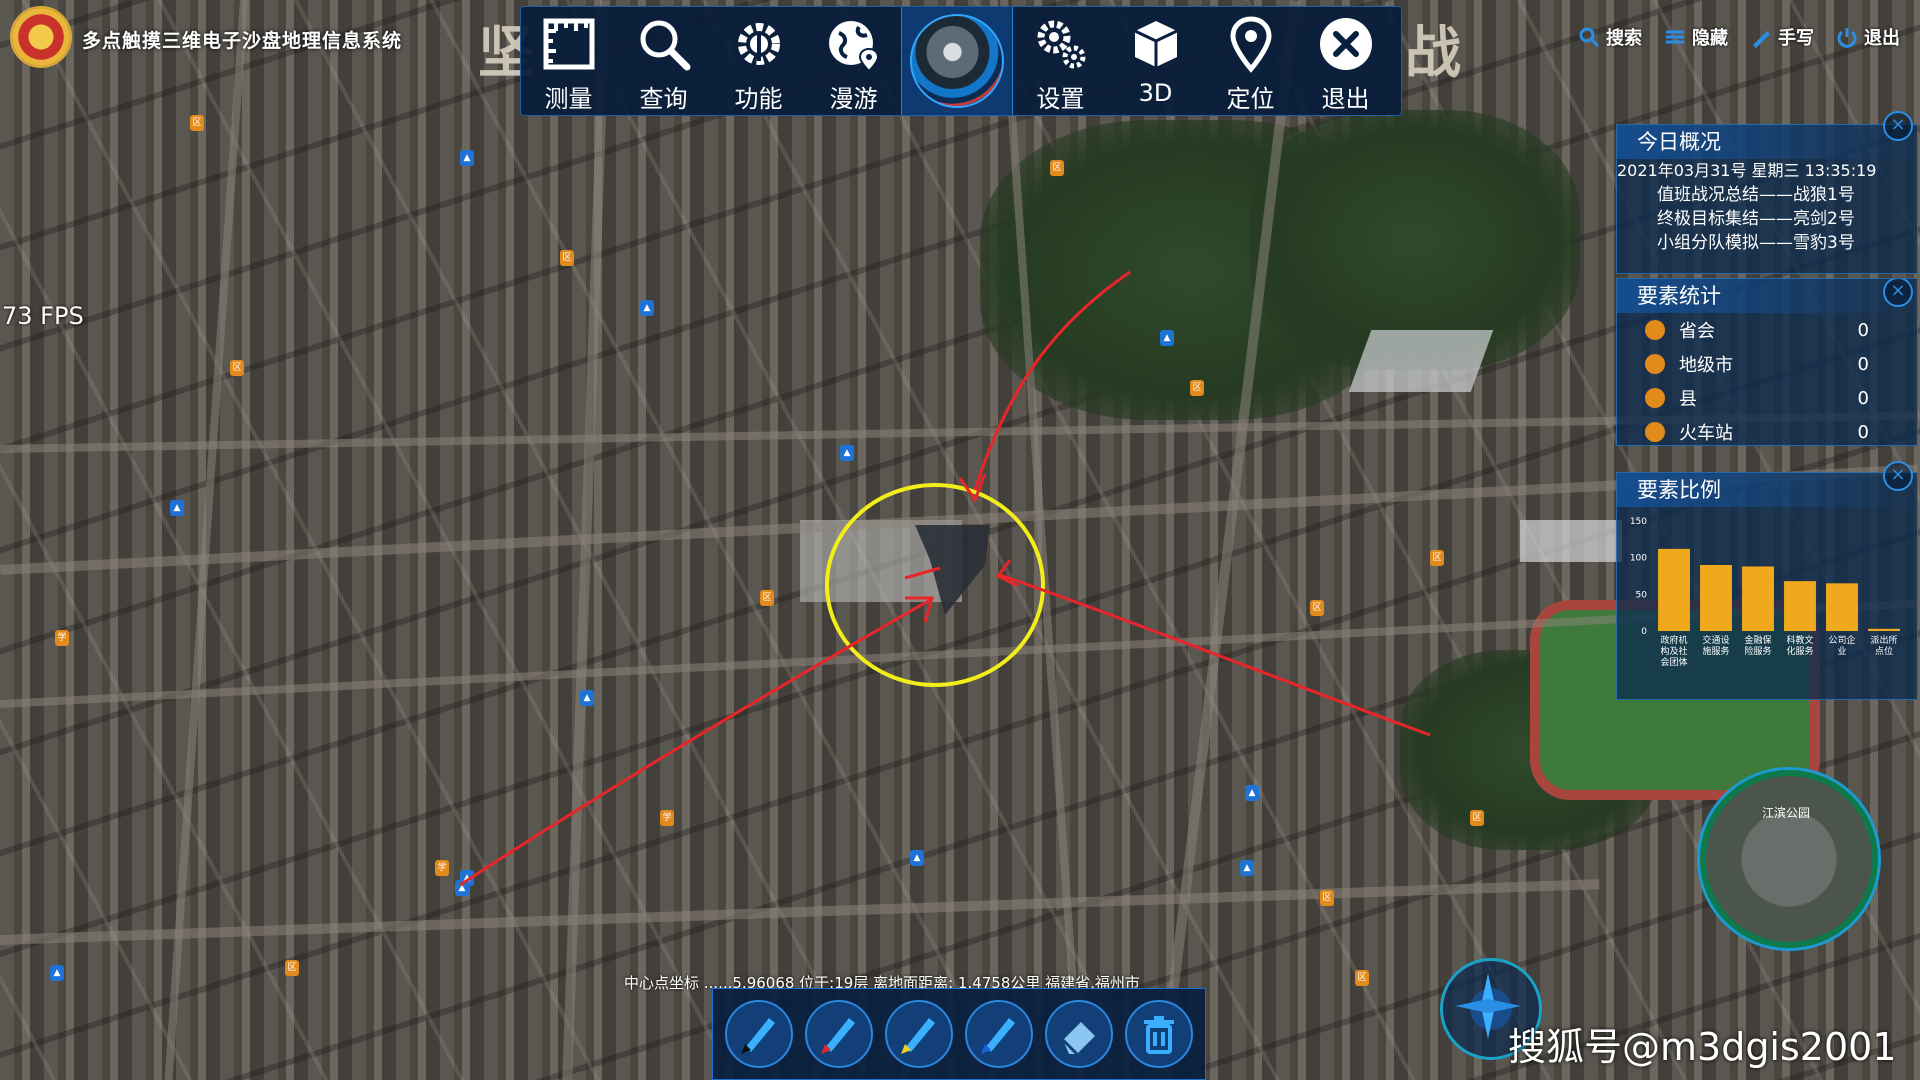 The width and height of the screenshot is (1920, 1080). I want to click on y-tick-label: 100, so click(1638, 559).